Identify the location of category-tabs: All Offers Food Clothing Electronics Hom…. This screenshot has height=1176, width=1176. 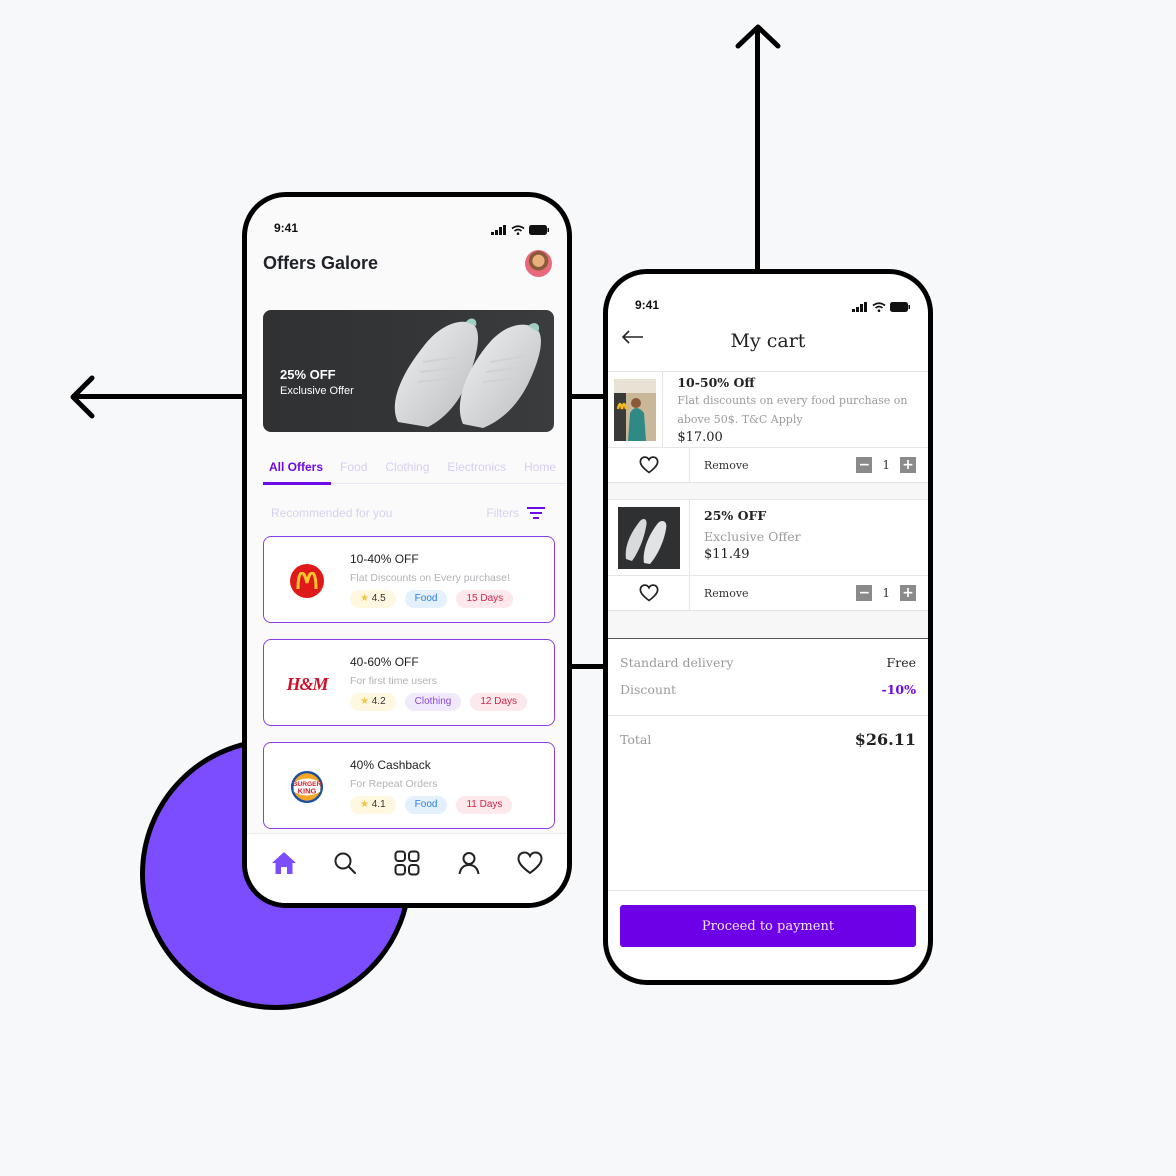
(415, 472).